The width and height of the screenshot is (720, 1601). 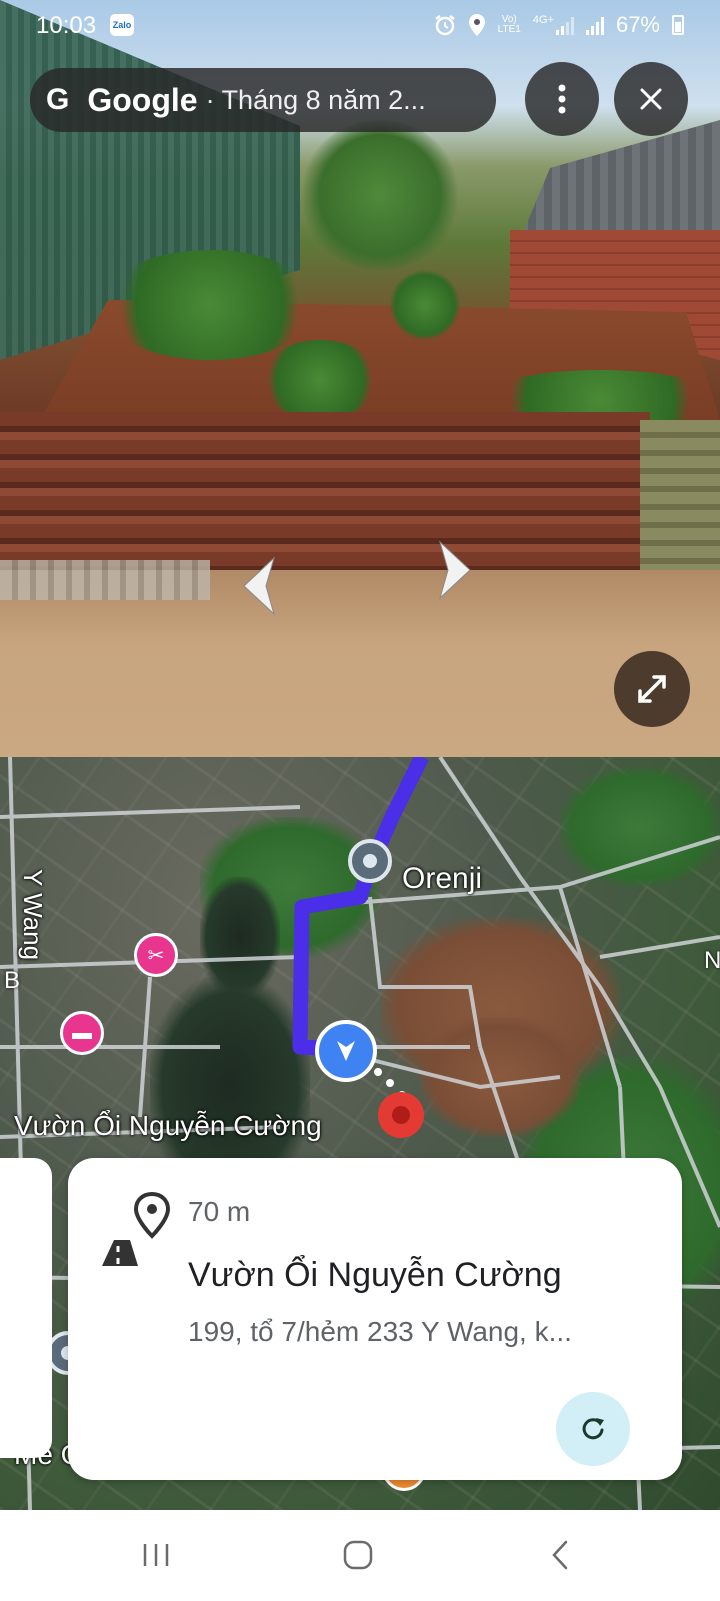 I want to click on refresh-button, so click(x=593, y=1429).